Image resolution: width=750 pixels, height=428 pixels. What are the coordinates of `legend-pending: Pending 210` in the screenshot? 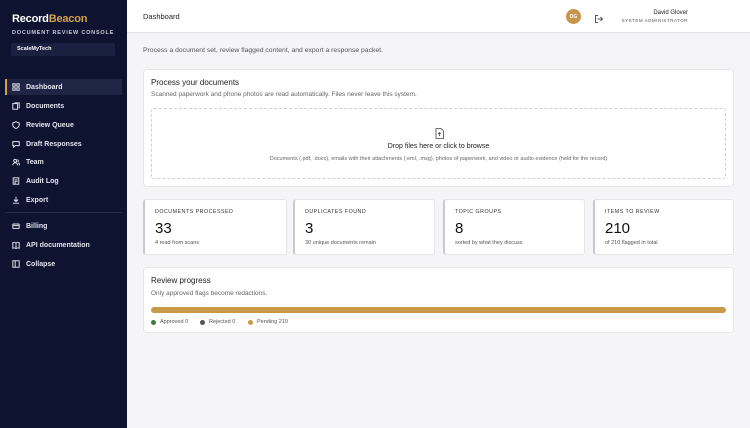 It's located at (268, 322).